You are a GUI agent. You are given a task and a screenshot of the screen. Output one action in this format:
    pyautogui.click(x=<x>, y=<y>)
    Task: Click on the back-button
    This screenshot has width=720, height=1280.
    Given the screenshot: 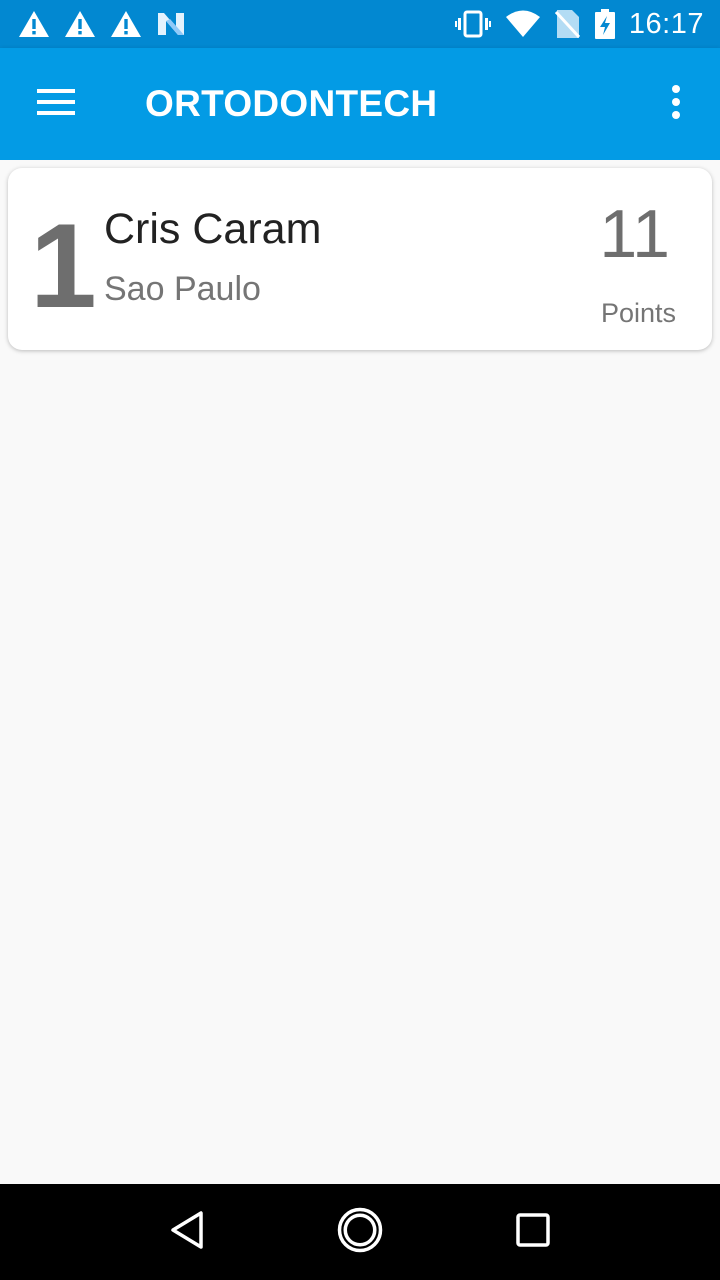 What is the action you would take?
    pyautogui.click(x=187, y=1232)
    